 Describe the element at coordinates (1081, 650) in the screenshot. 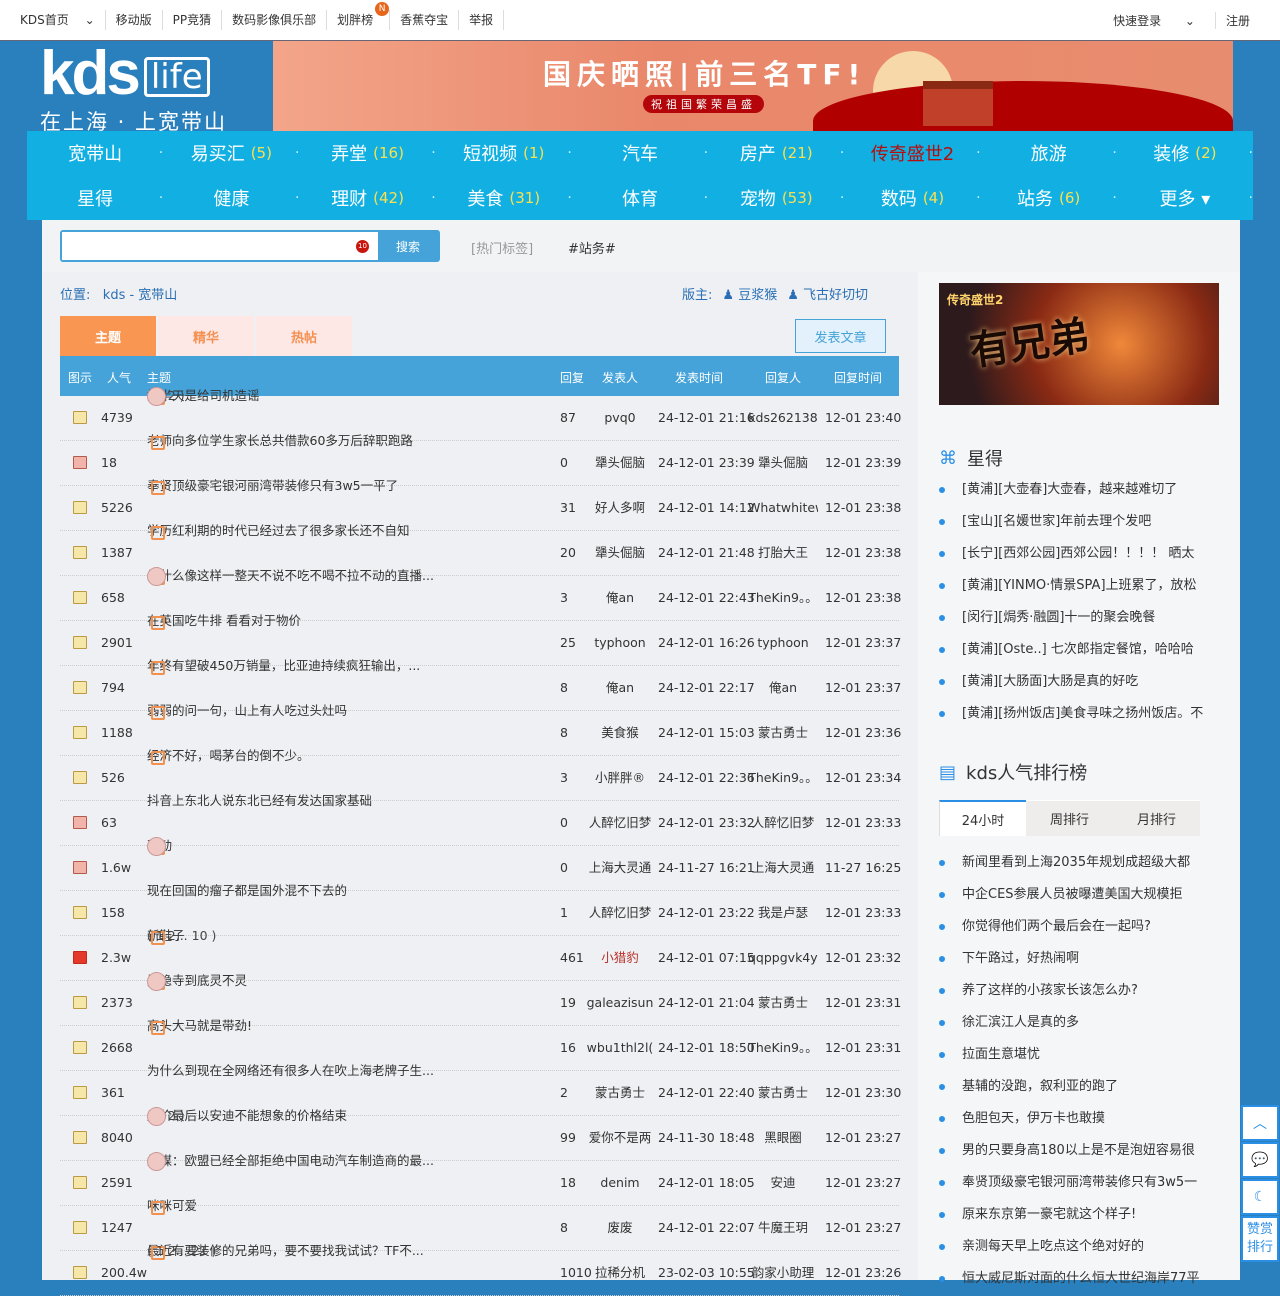

I see `list-item: [黄浦][Oste..] 七次郎指定餐馆，哈哈哈` at that location.